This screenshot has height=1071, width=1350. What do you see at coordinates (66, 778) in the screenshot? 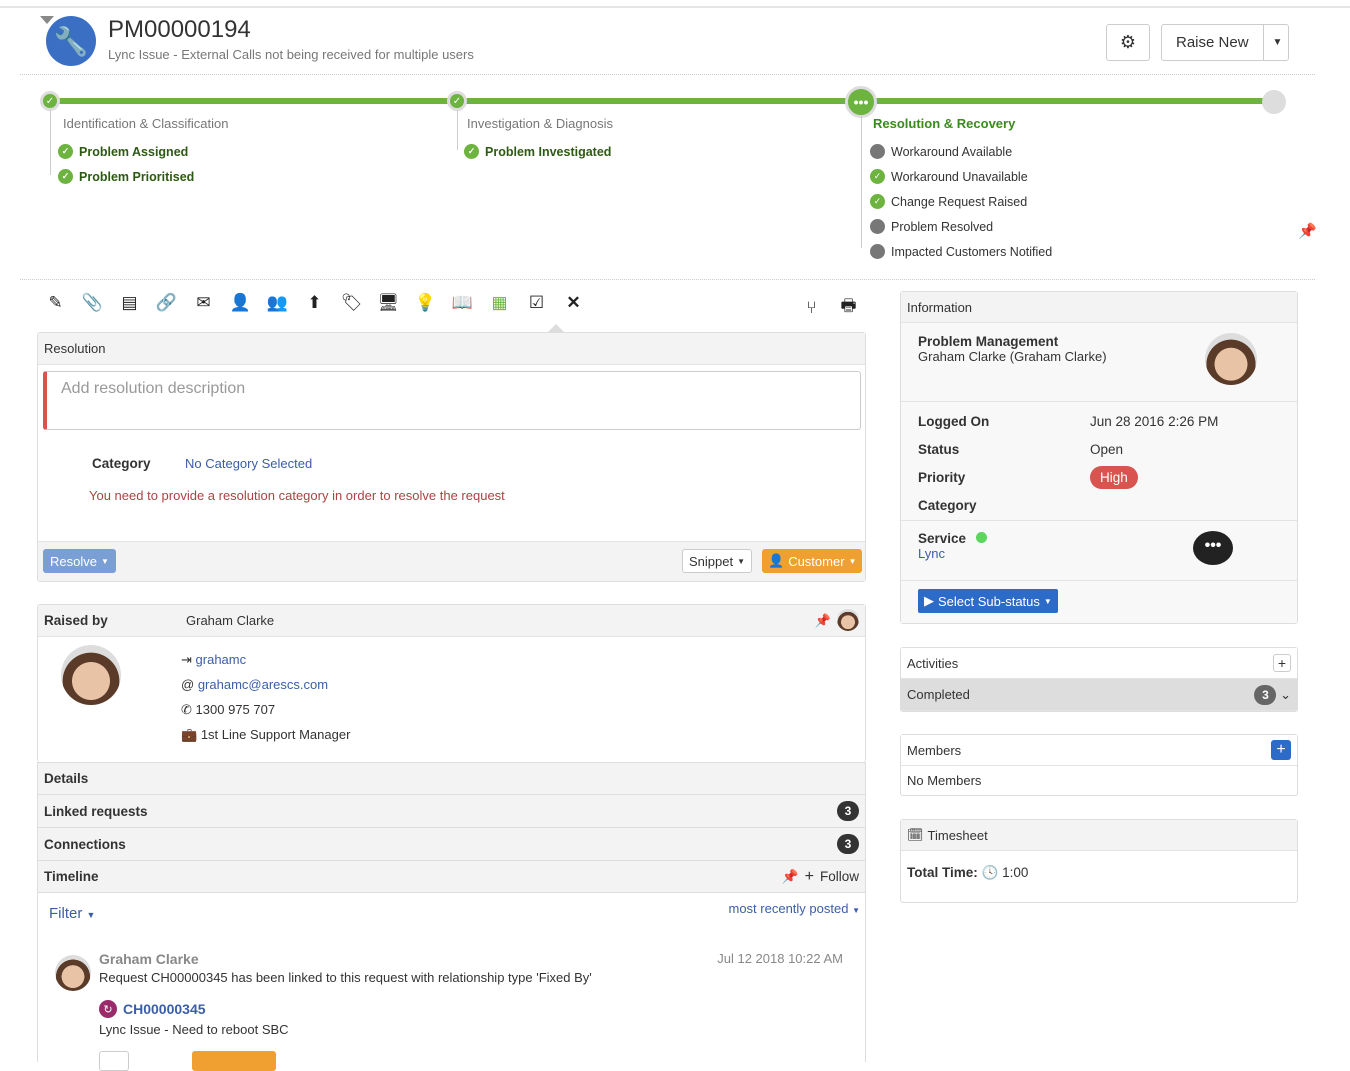
I see `section-label: Details` at bounding box center [66, 778].